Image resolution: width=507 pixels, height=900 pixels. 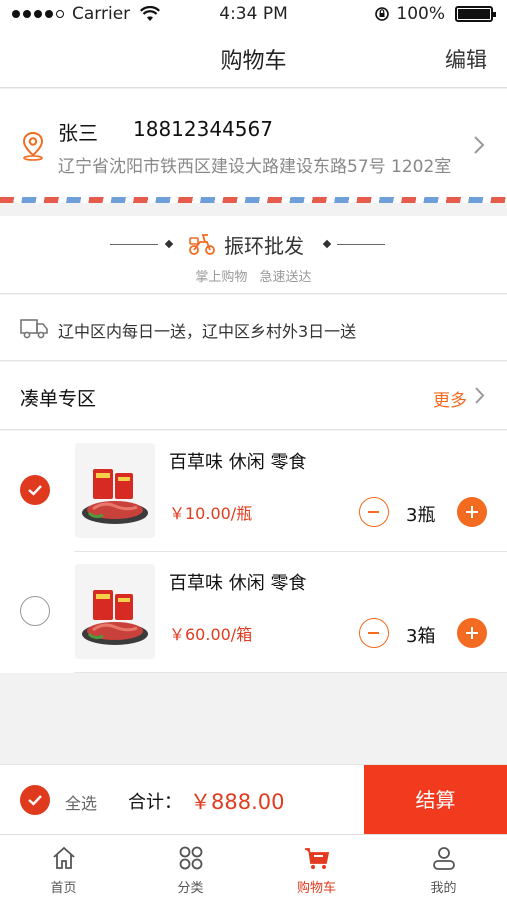 I want to click on delivery-info: 辽中区内每日一送，辽中区乡村外3日一送, so click(x=253, y=328).